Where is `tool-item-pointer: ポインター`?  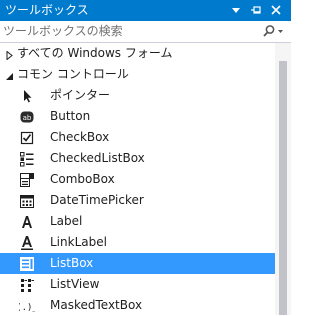 tool-item-pointer: ポインター is located at coordinates (137, 95).